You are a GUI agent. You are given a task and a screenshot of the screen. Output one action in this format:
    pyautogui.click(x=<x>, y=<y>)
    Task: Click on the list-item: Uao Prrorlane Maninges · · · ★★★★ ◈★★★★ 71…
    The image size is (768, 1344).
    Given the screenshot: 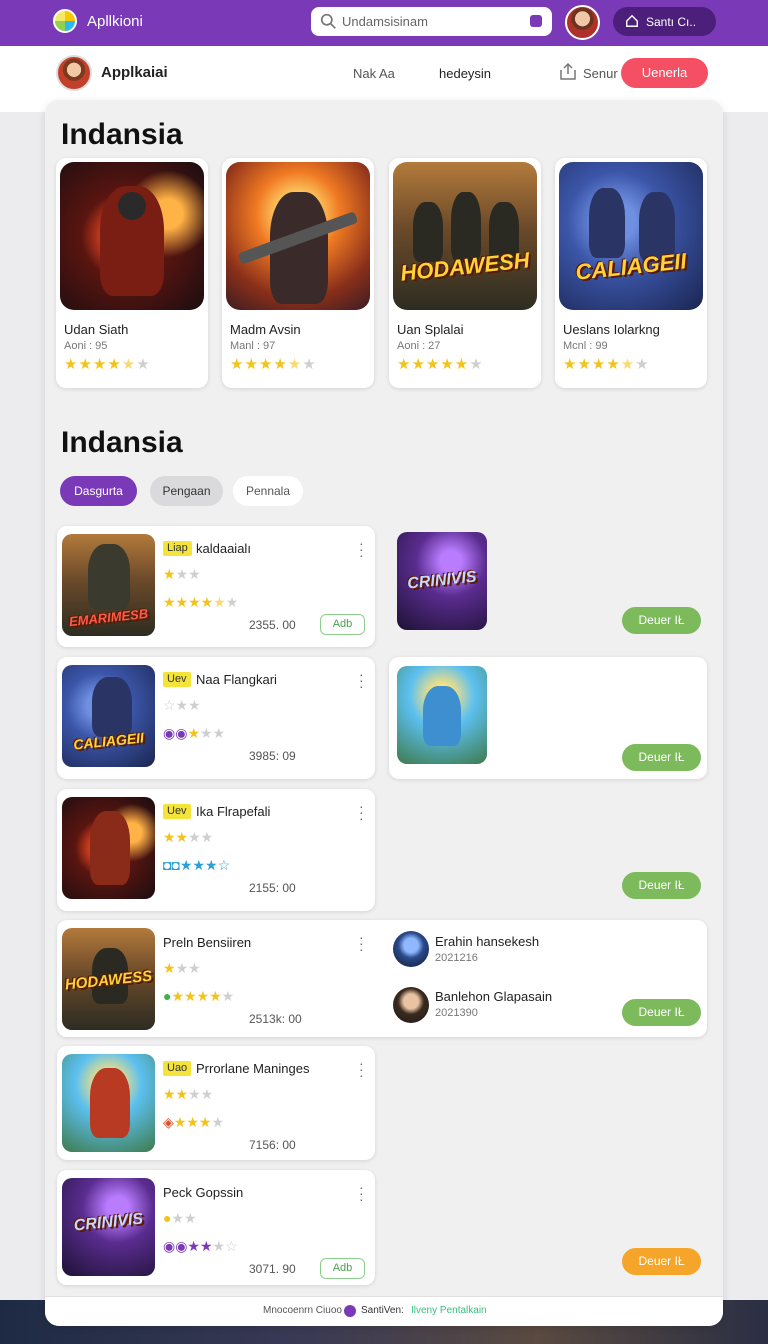 What is the action you would take?
    pyautogui.click(x=216, y=1103)
    